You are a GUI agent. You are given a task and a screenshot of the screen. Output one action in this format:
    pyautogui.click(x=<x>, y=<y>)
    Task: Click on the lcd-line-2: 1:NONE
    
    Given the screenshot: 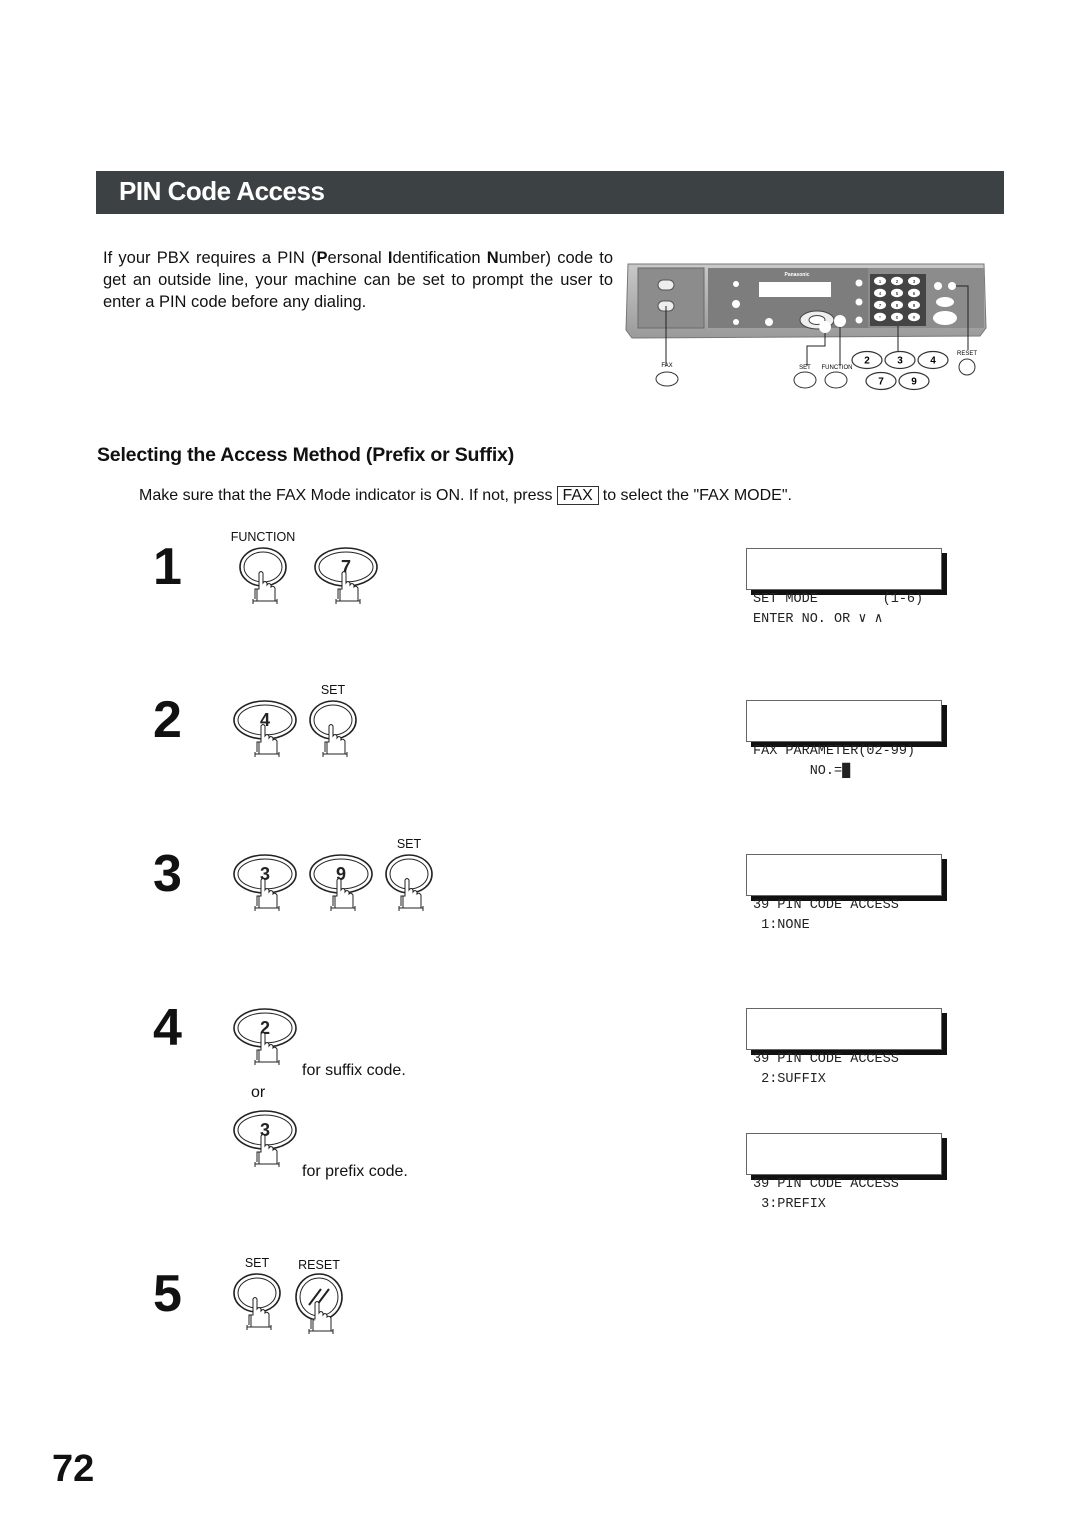 What is the action you would take?
    pyautogui.click(x=781, y=925)
    